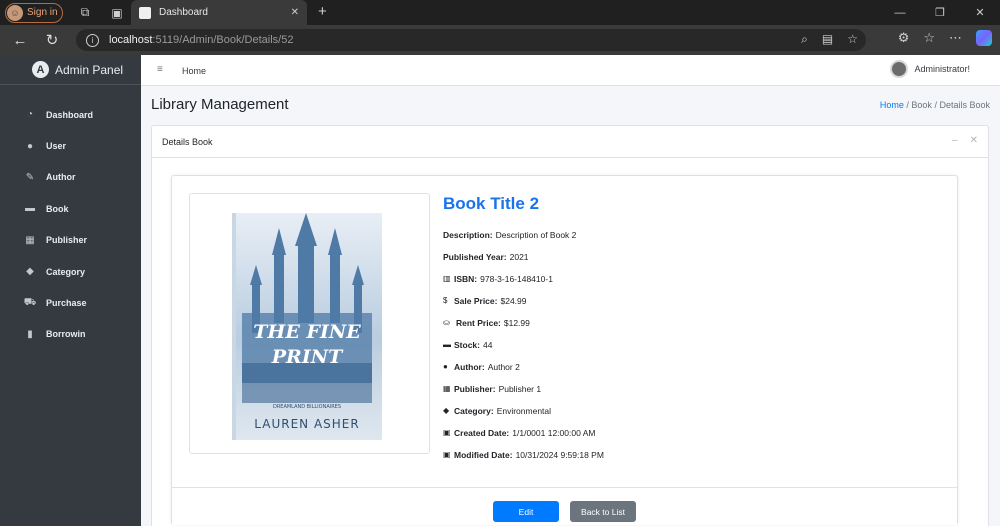 This screenshot has width=1000, height=526. Describe the element at coordinates (955, 140) in the screenshot. I see `collapse-icon: –` at that location.